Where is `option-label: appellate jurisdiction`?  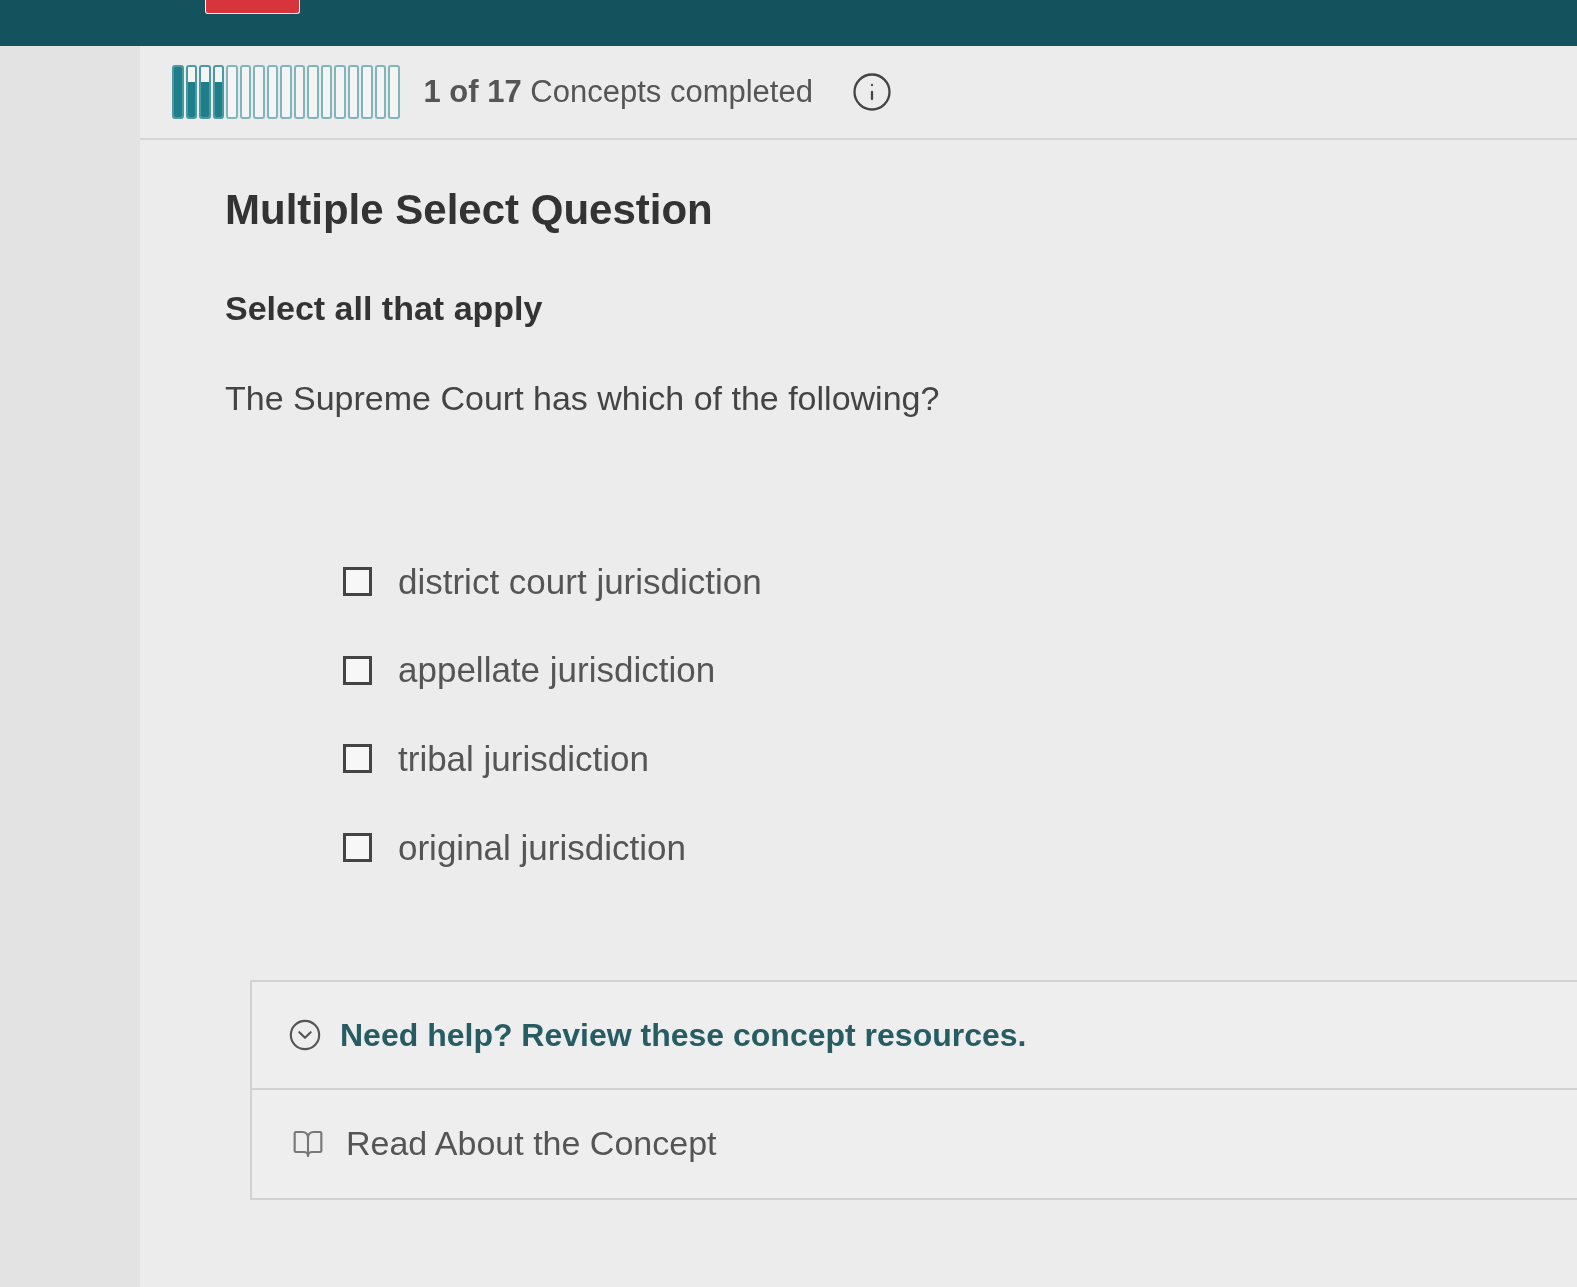 option-label: appellate jurisdiction is located at coordinates (557, 670).